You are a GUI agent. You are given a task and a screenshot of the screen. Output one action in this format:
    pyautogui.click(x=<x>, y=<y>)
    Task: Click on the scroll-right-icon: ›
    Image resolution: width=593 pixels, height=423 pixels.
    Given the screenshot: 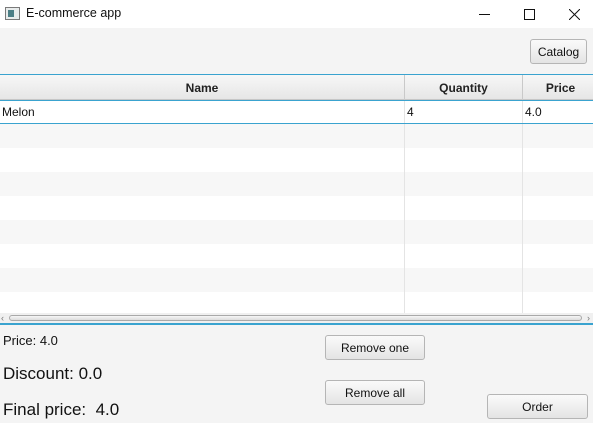 What is the action you would take?
    pyautogui.click(x=588, y=318)
    